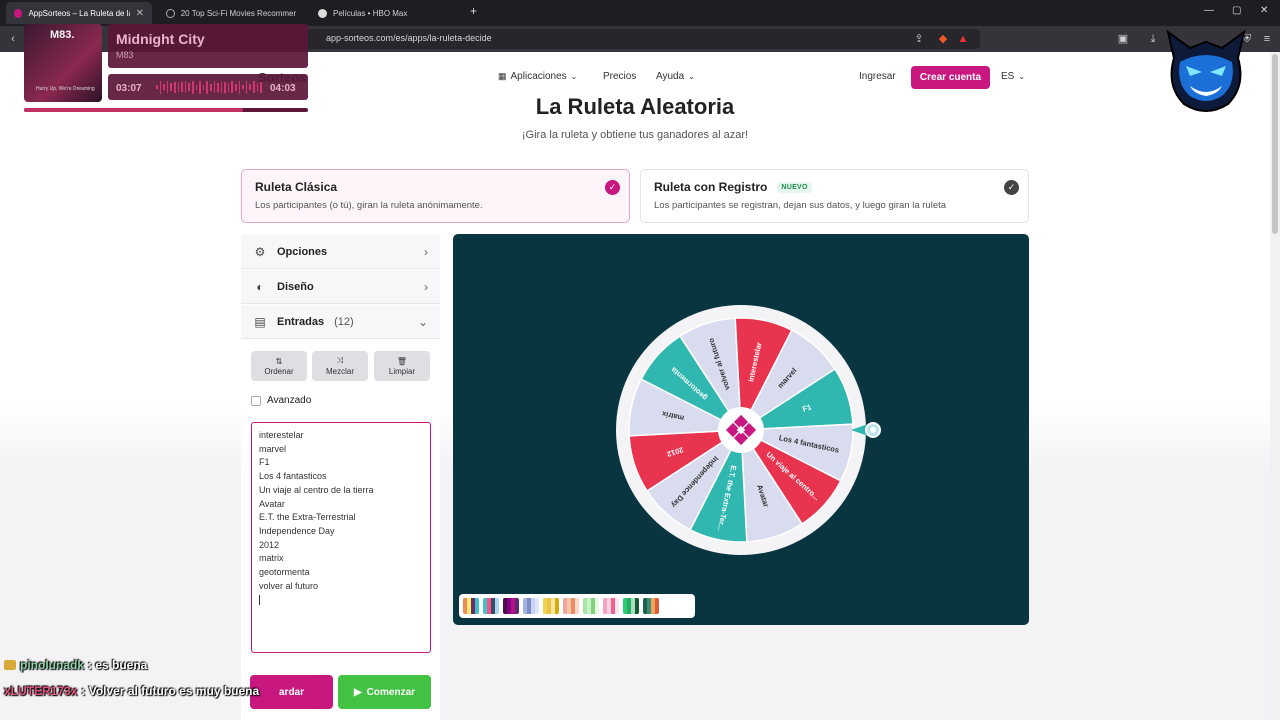 This screenshot has width=1280, height=720. Describe the element at coordinates (1236, 10) in the screenshot. I see `maximize-icon: ▢` at that location.